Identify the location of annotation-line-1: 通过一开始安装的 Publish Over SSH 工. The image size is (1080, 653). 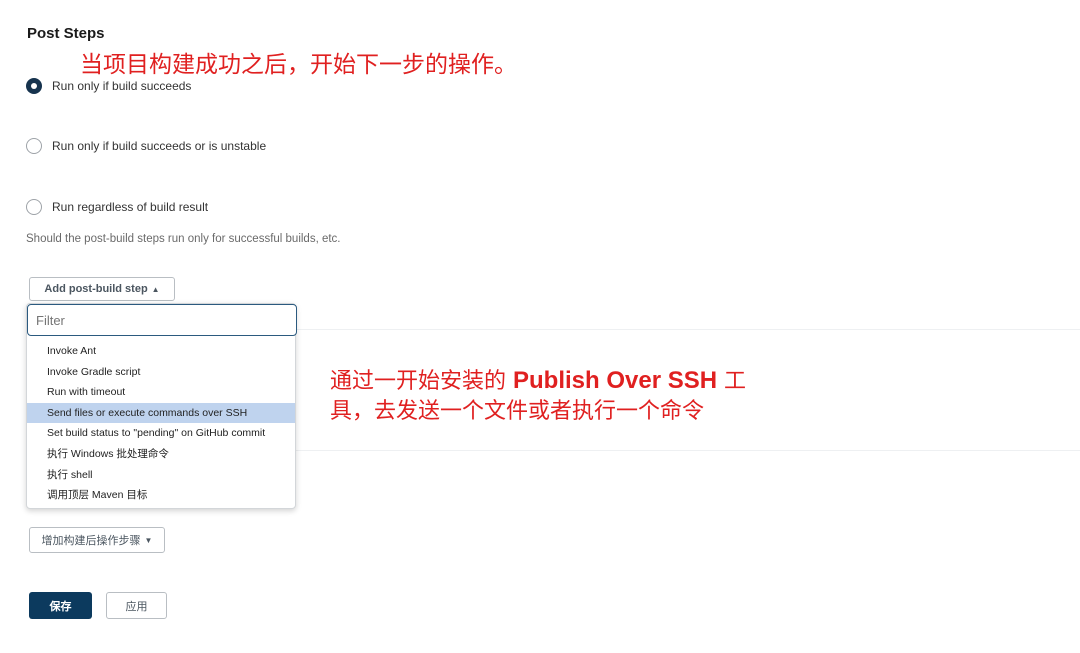
(538, 381).